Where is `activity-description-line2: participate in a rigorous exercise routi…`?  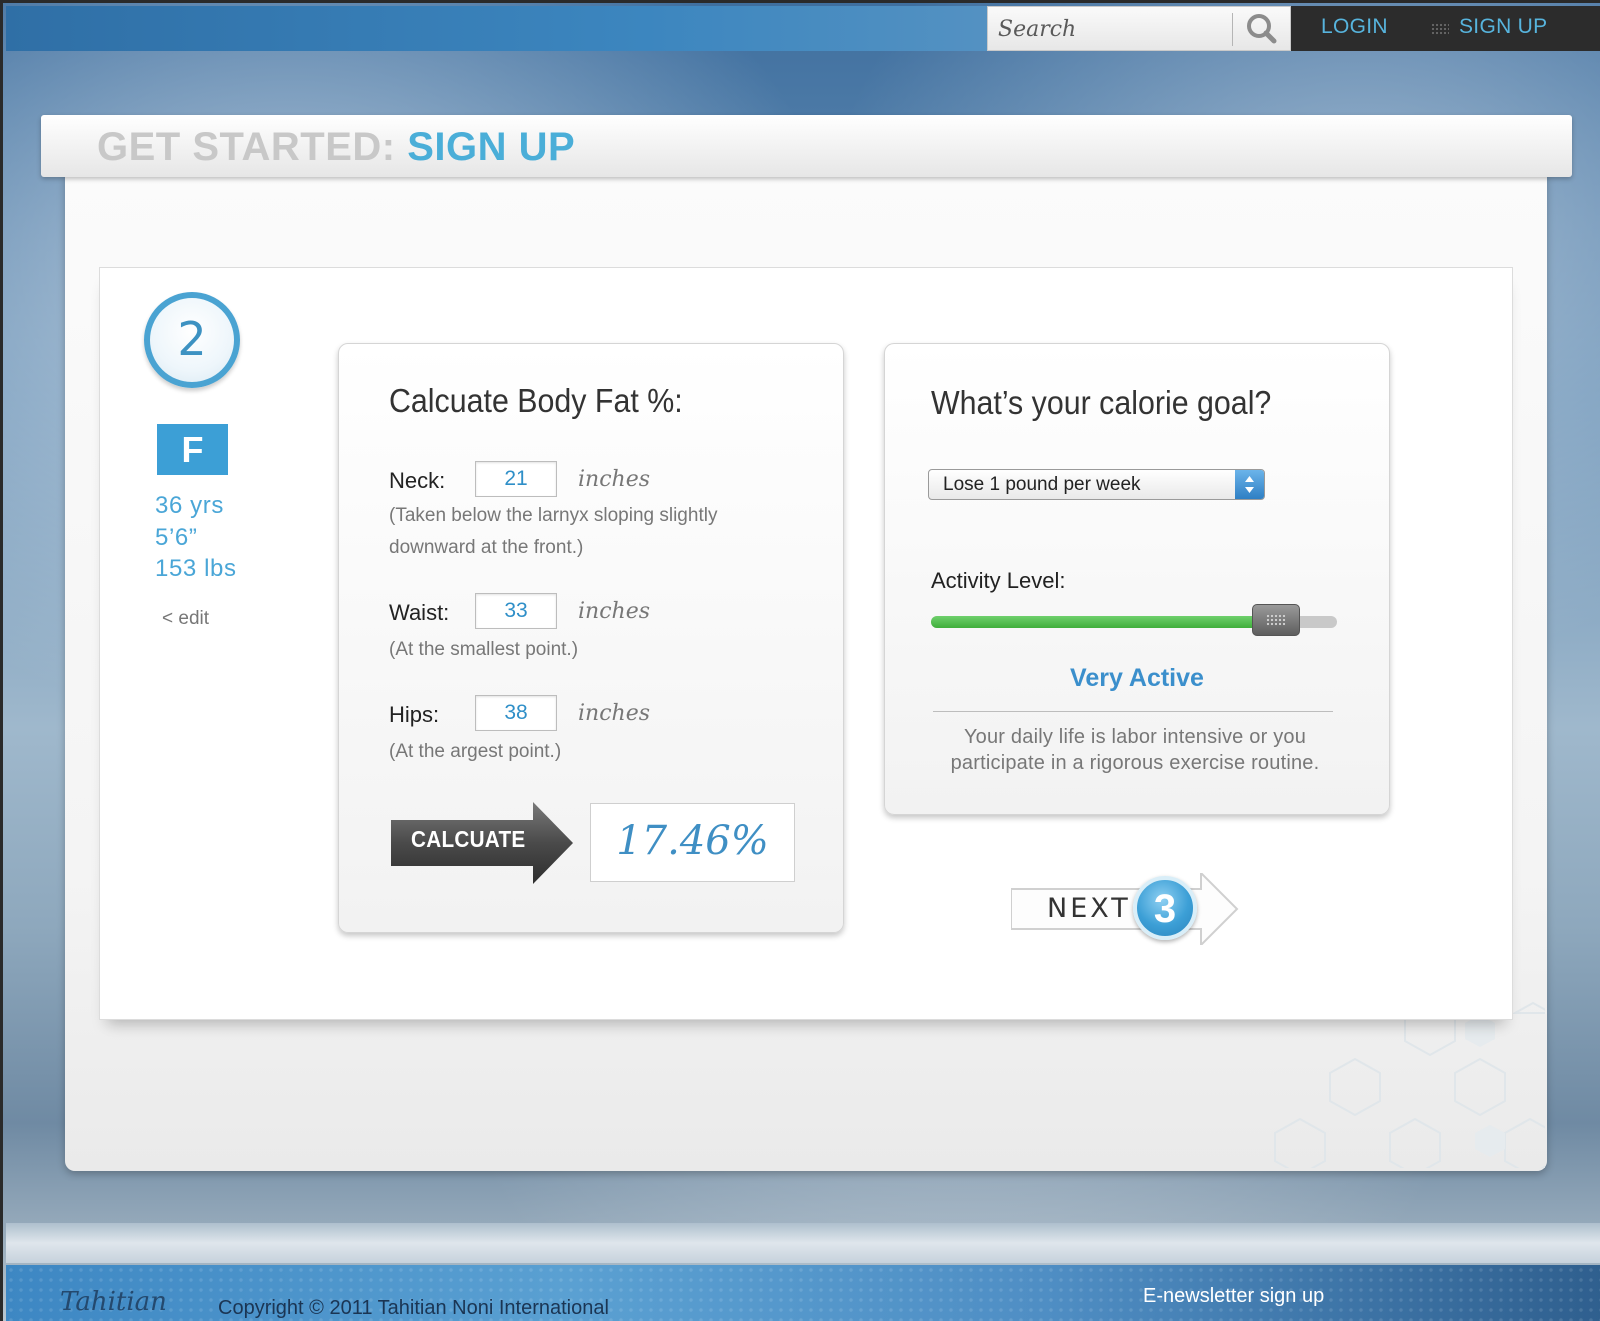 activity-description-line2: participate in a rigorous exercise routi… is located at coordinates (1135, 763).